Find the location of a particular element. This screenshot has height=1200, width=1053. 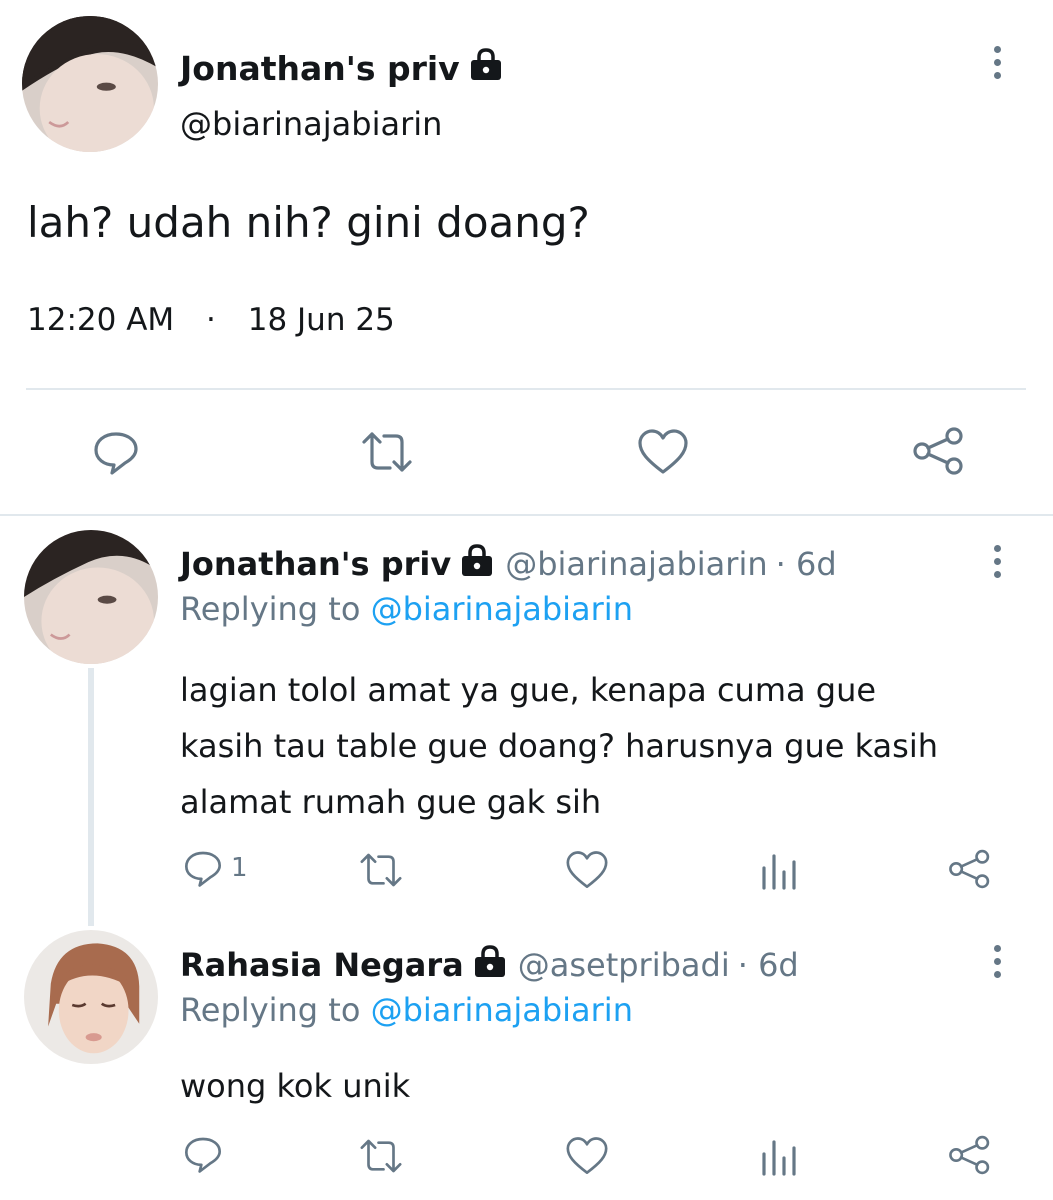

reply-header: Rahasia Negara @asetpribadi · 6d is located at coordinates (489, 965).